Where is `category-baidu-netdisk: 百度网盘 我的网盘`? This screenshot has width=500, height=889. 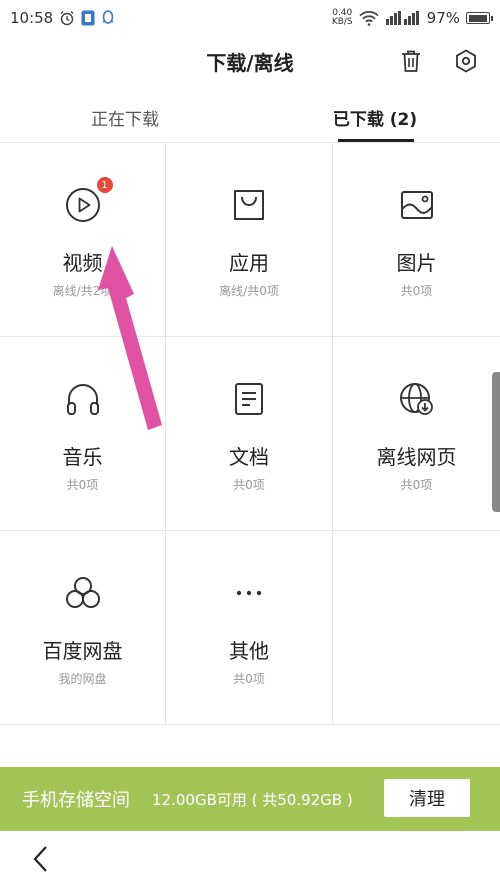 category-baidu-netdisk: 百度网盘 我的网盘 is located at coordinates (83, 628).